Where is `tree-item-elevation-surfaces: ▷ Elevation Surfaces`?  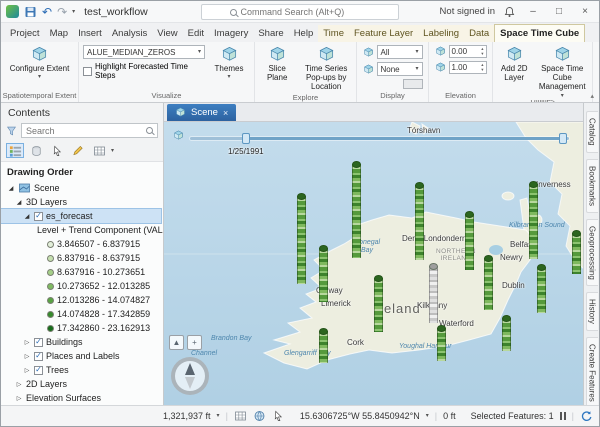
tree-item-elevation-surfaces: ▷ Elevation Surfaces is located at coordinates (82, 398).